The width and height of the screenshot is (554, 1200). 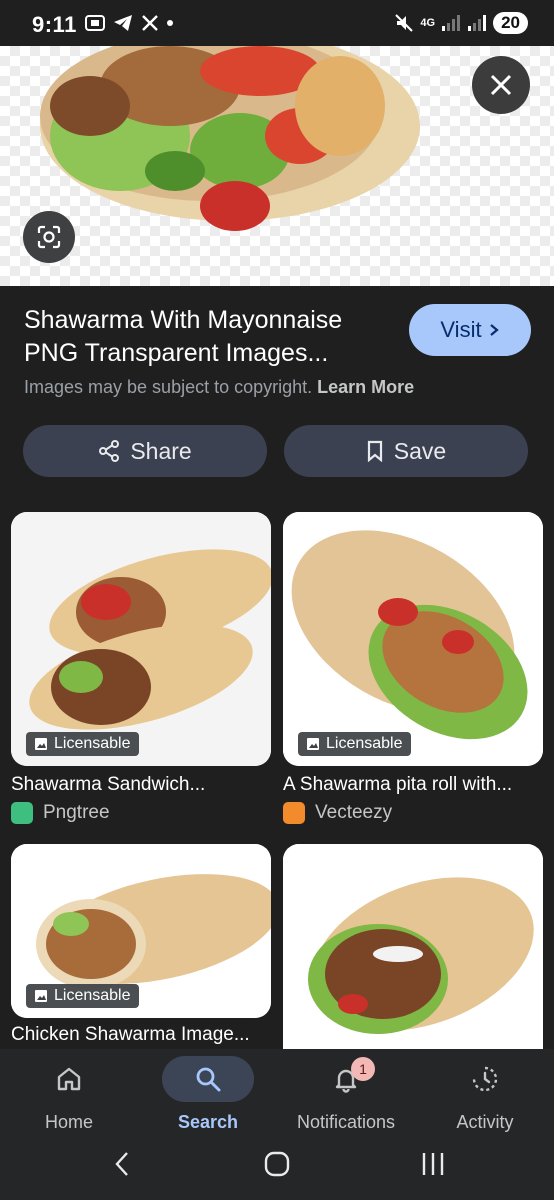 I want to click on nav-activity-pill, so click(x=485, y=1079).